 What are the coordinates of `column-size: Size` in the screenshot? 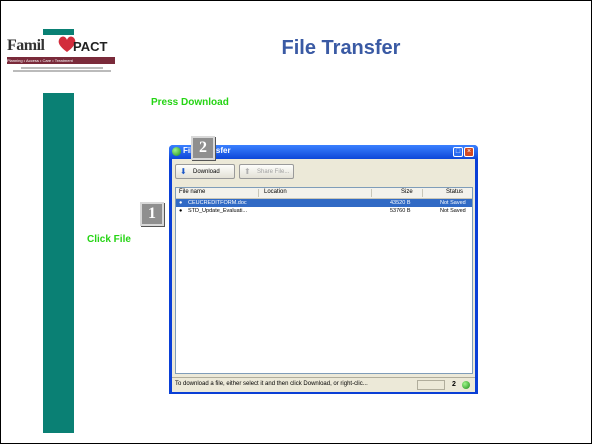 It's located at (407, 192).